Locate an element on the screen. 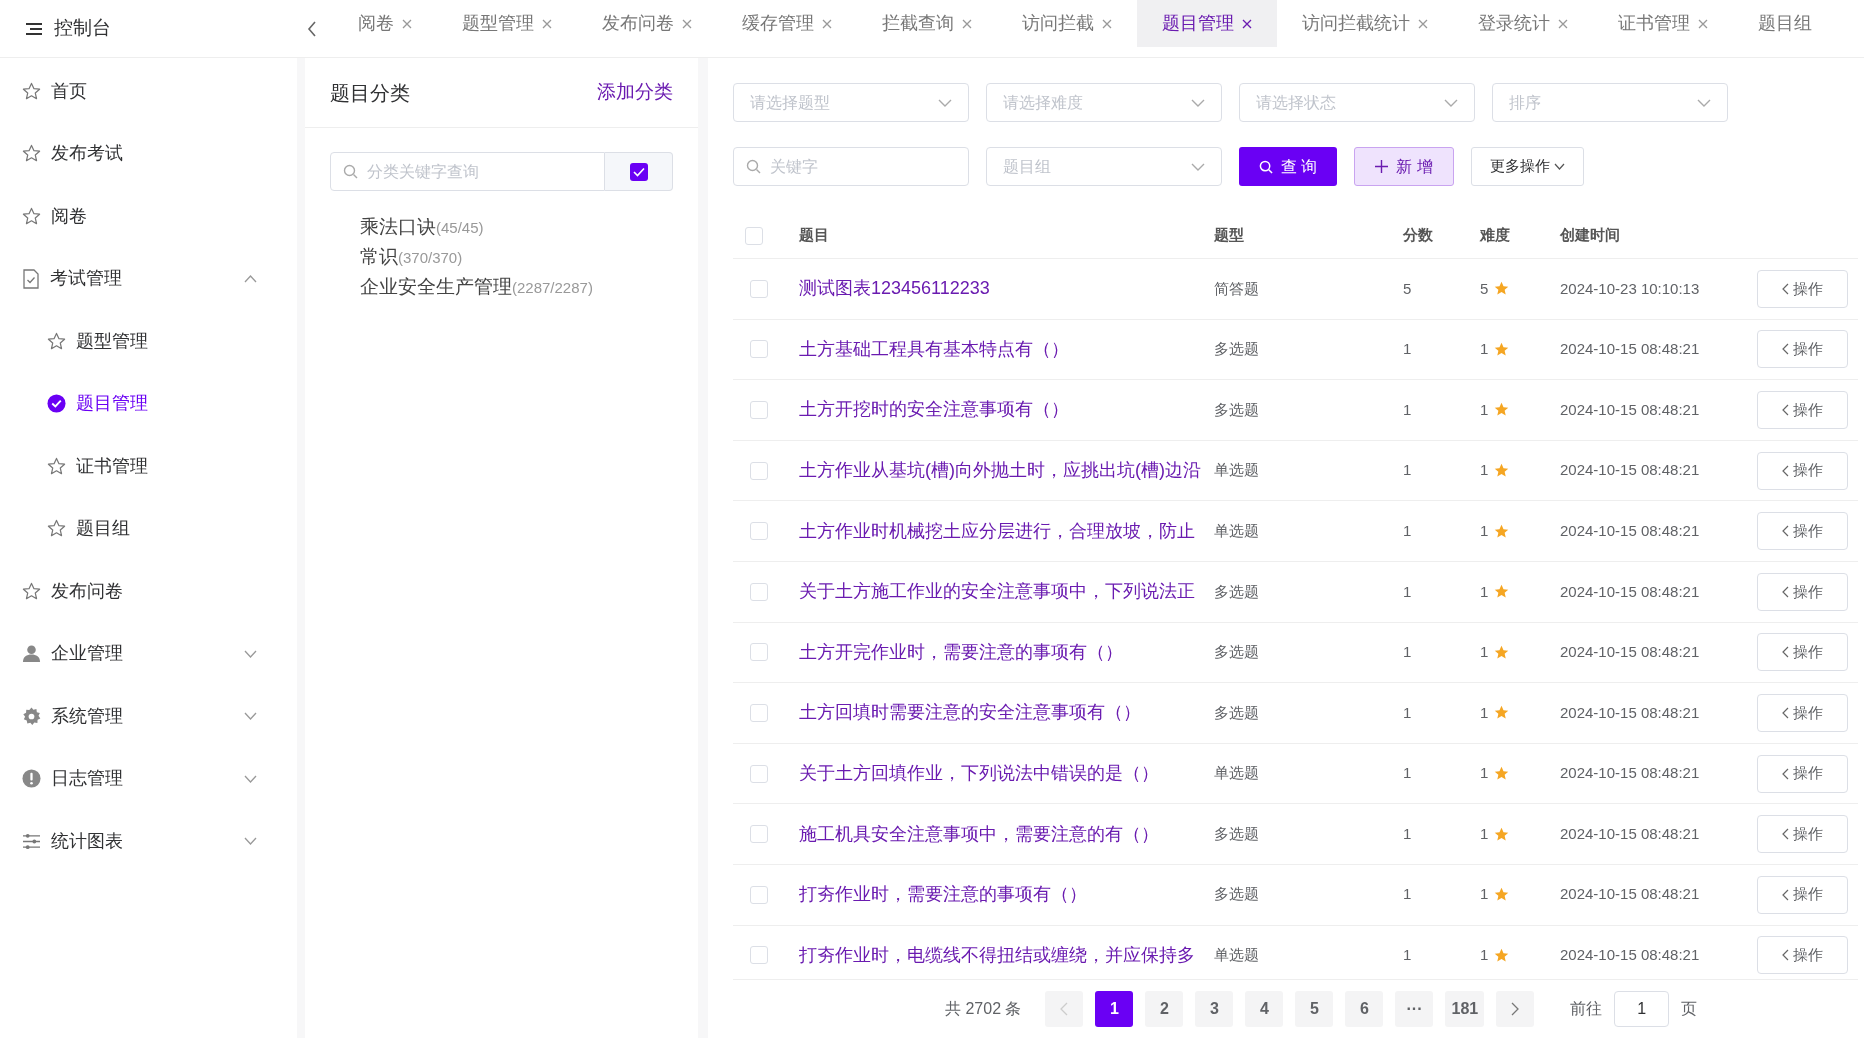 Image resolution: width=1864 pixels, height=1038 pixels. table-cell-text: 5 is located at coordinates (1407, 288).